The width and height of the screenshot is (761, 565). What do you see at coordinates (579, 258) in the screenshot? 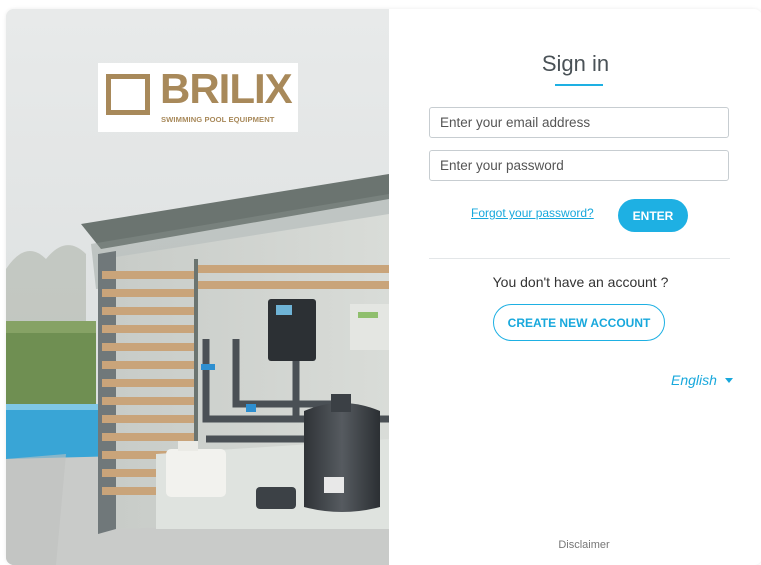
I see `divider` at bounding box center [579, 258].